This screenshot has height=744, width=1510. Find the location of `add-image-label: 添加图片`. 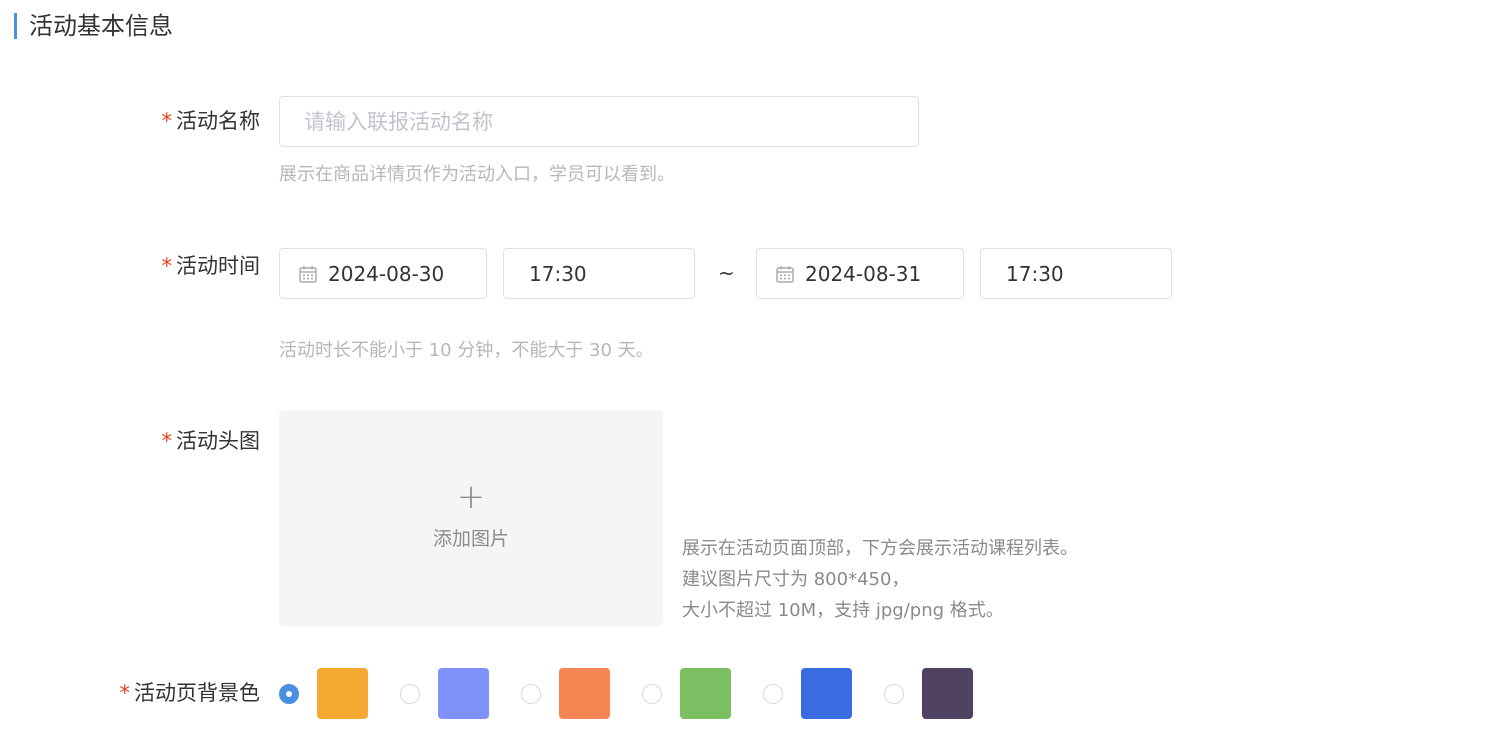

add-image-label: 添加图片 is located at coordinates (470, 539).